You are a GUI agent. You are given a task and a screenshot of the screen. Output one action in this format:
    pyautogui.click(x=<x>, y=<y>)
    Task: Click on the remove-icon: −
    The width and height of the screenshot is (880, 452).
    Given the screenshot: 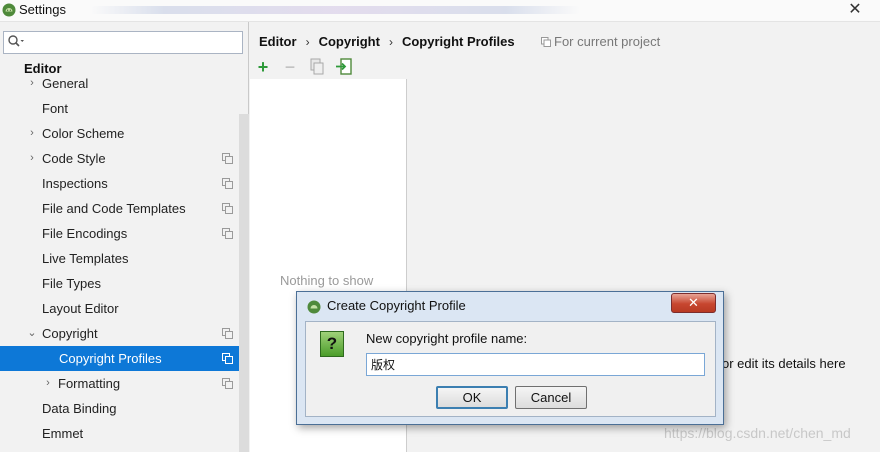 What is the action you would take?
    pyautogui.click(x=290, y=67)
    